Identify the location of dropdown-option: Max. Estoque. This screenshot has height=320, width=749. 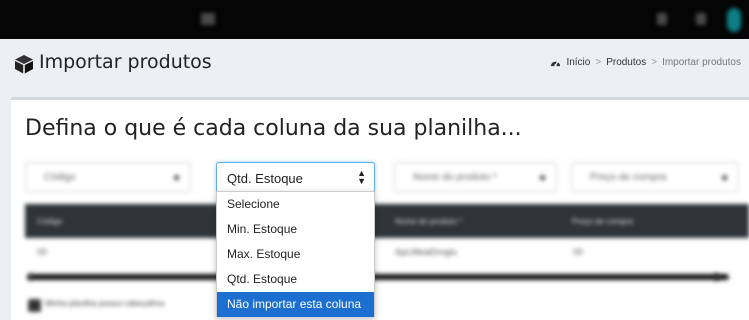
(295, 254).